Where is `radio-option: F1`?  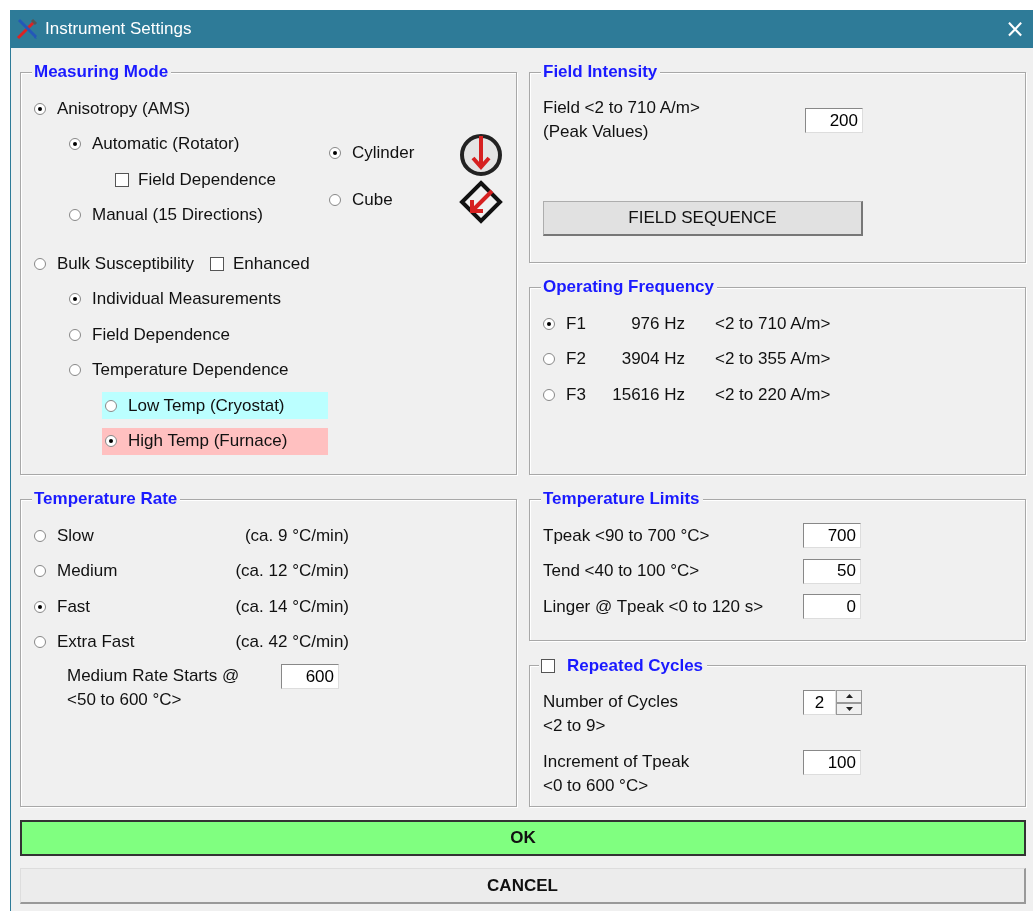 radio-option: F1 is located at coordinates (569, 323).